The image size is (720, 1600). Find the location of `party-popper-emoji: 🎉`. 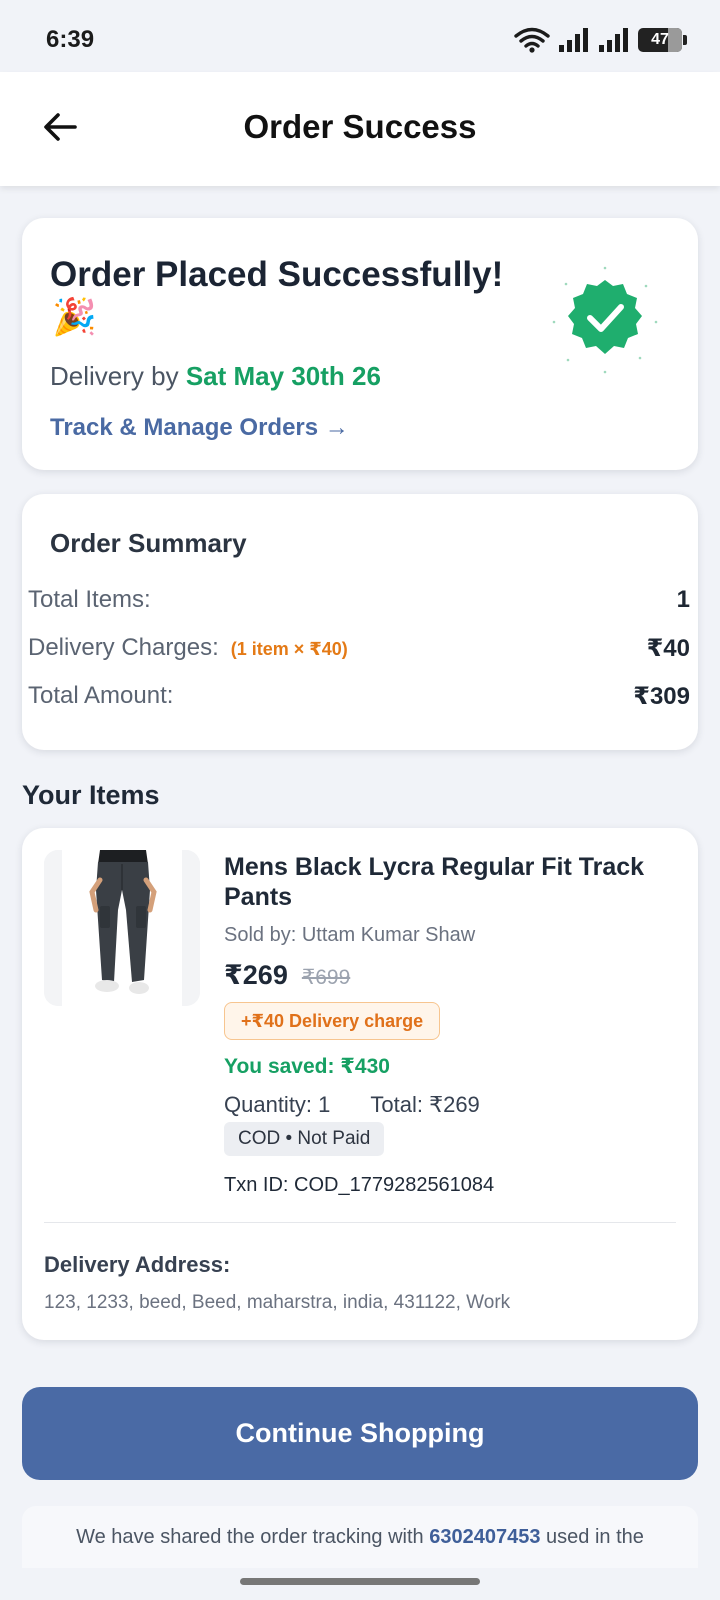

party-popper-emoji: 🎉 is located at coordinates (74, 316).